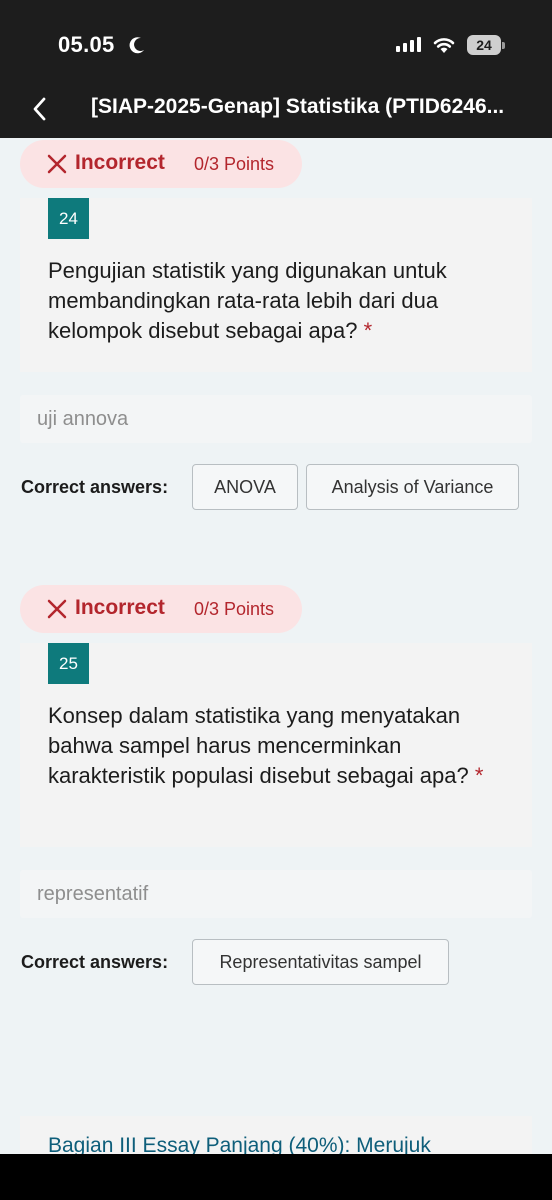 The image size is (552, 1200). I want to click on section-title: Bagian III Essay Panjang (40%): Merujuk, so click(239, 1144).